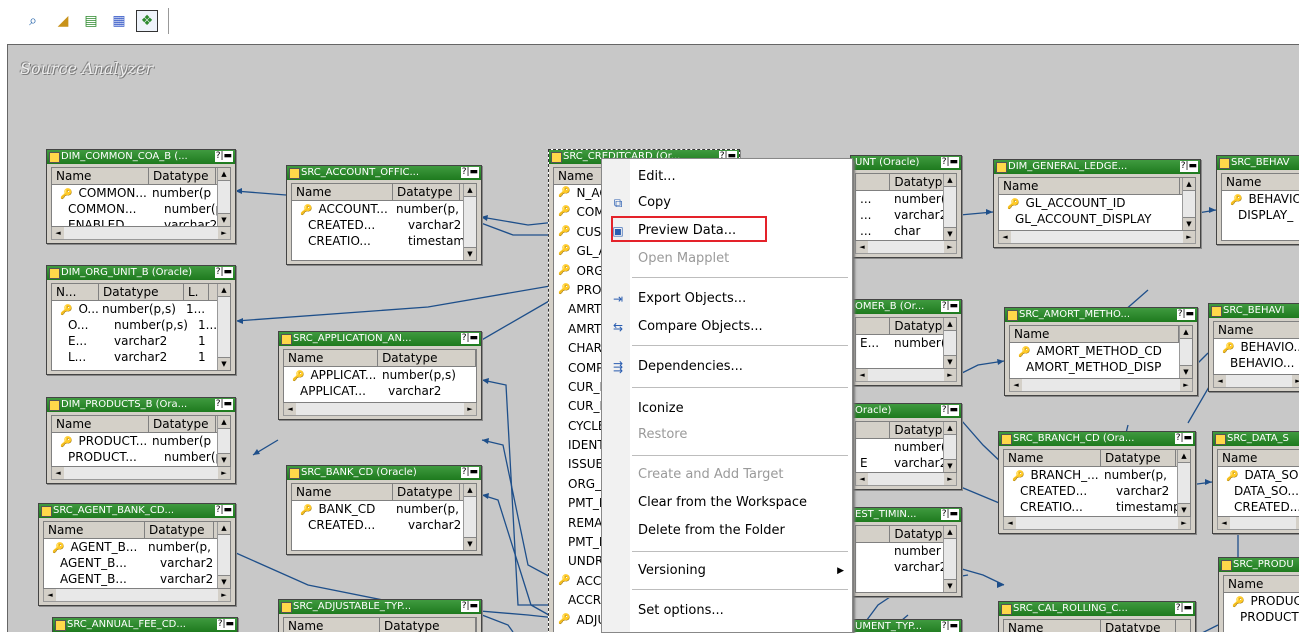 Image resolution: width=1299 pixels, height=633 pixels. I want to click on table-row: COMMON... number(p,s, so click(141, 209).